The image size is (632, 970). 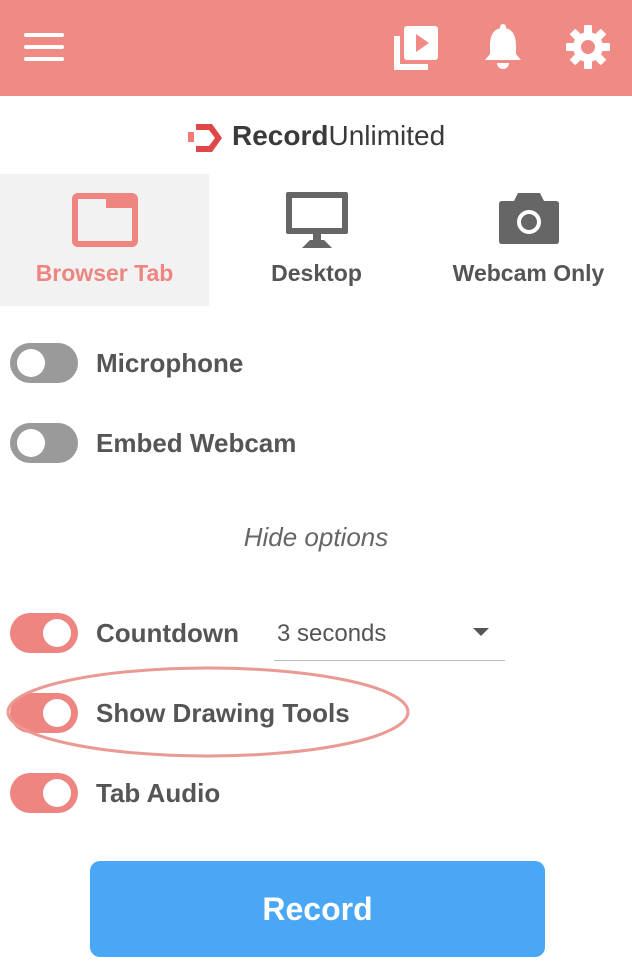 What do you see at coordinates (481, 632) in the screenshot?
I see `chevron-down-icon` at bounding box center [481, 632].